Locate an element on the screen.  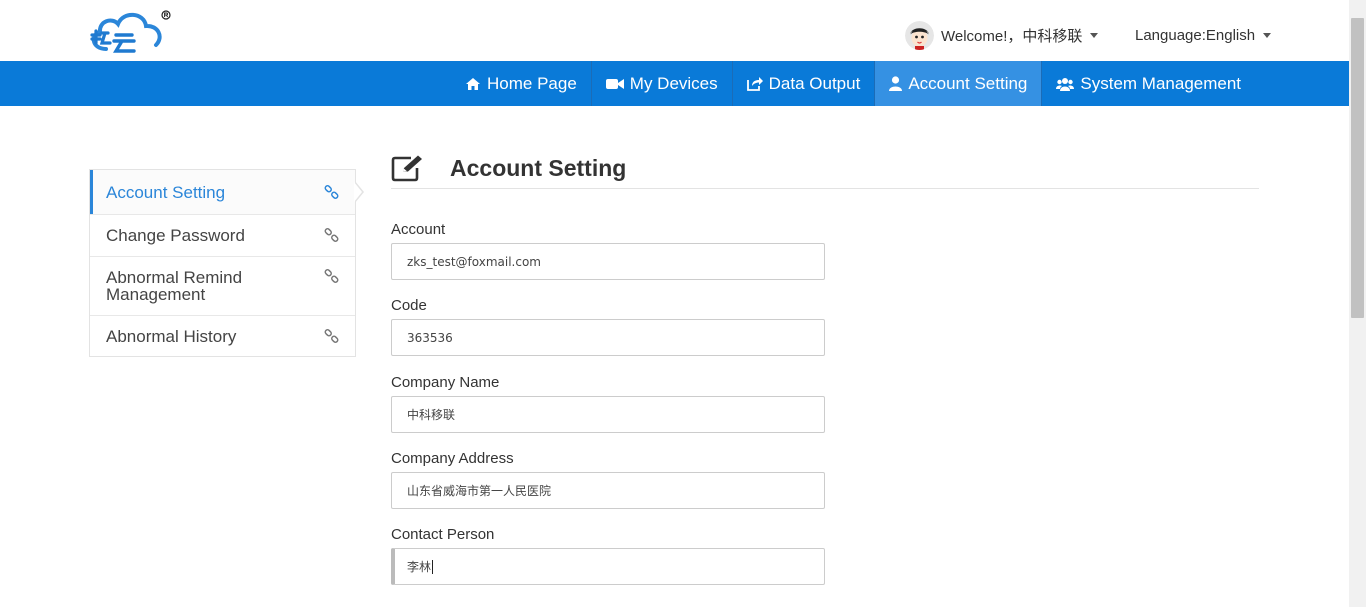
user-menu: Welcome!，中科移联 is located at coordinates (1002, 35).